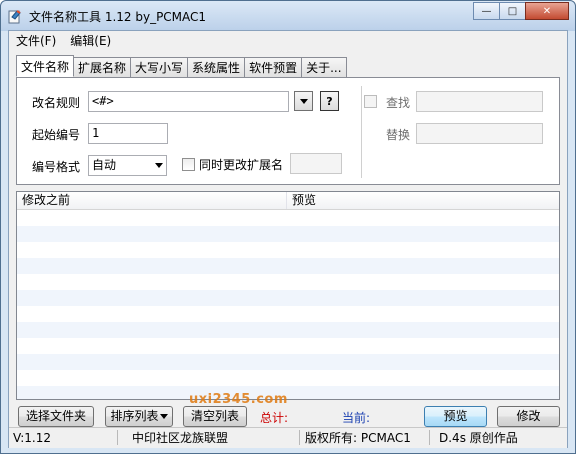 The width and height of the screenshot is (576, 454). I want to click on rename-tool-icon, so click(14, 17).